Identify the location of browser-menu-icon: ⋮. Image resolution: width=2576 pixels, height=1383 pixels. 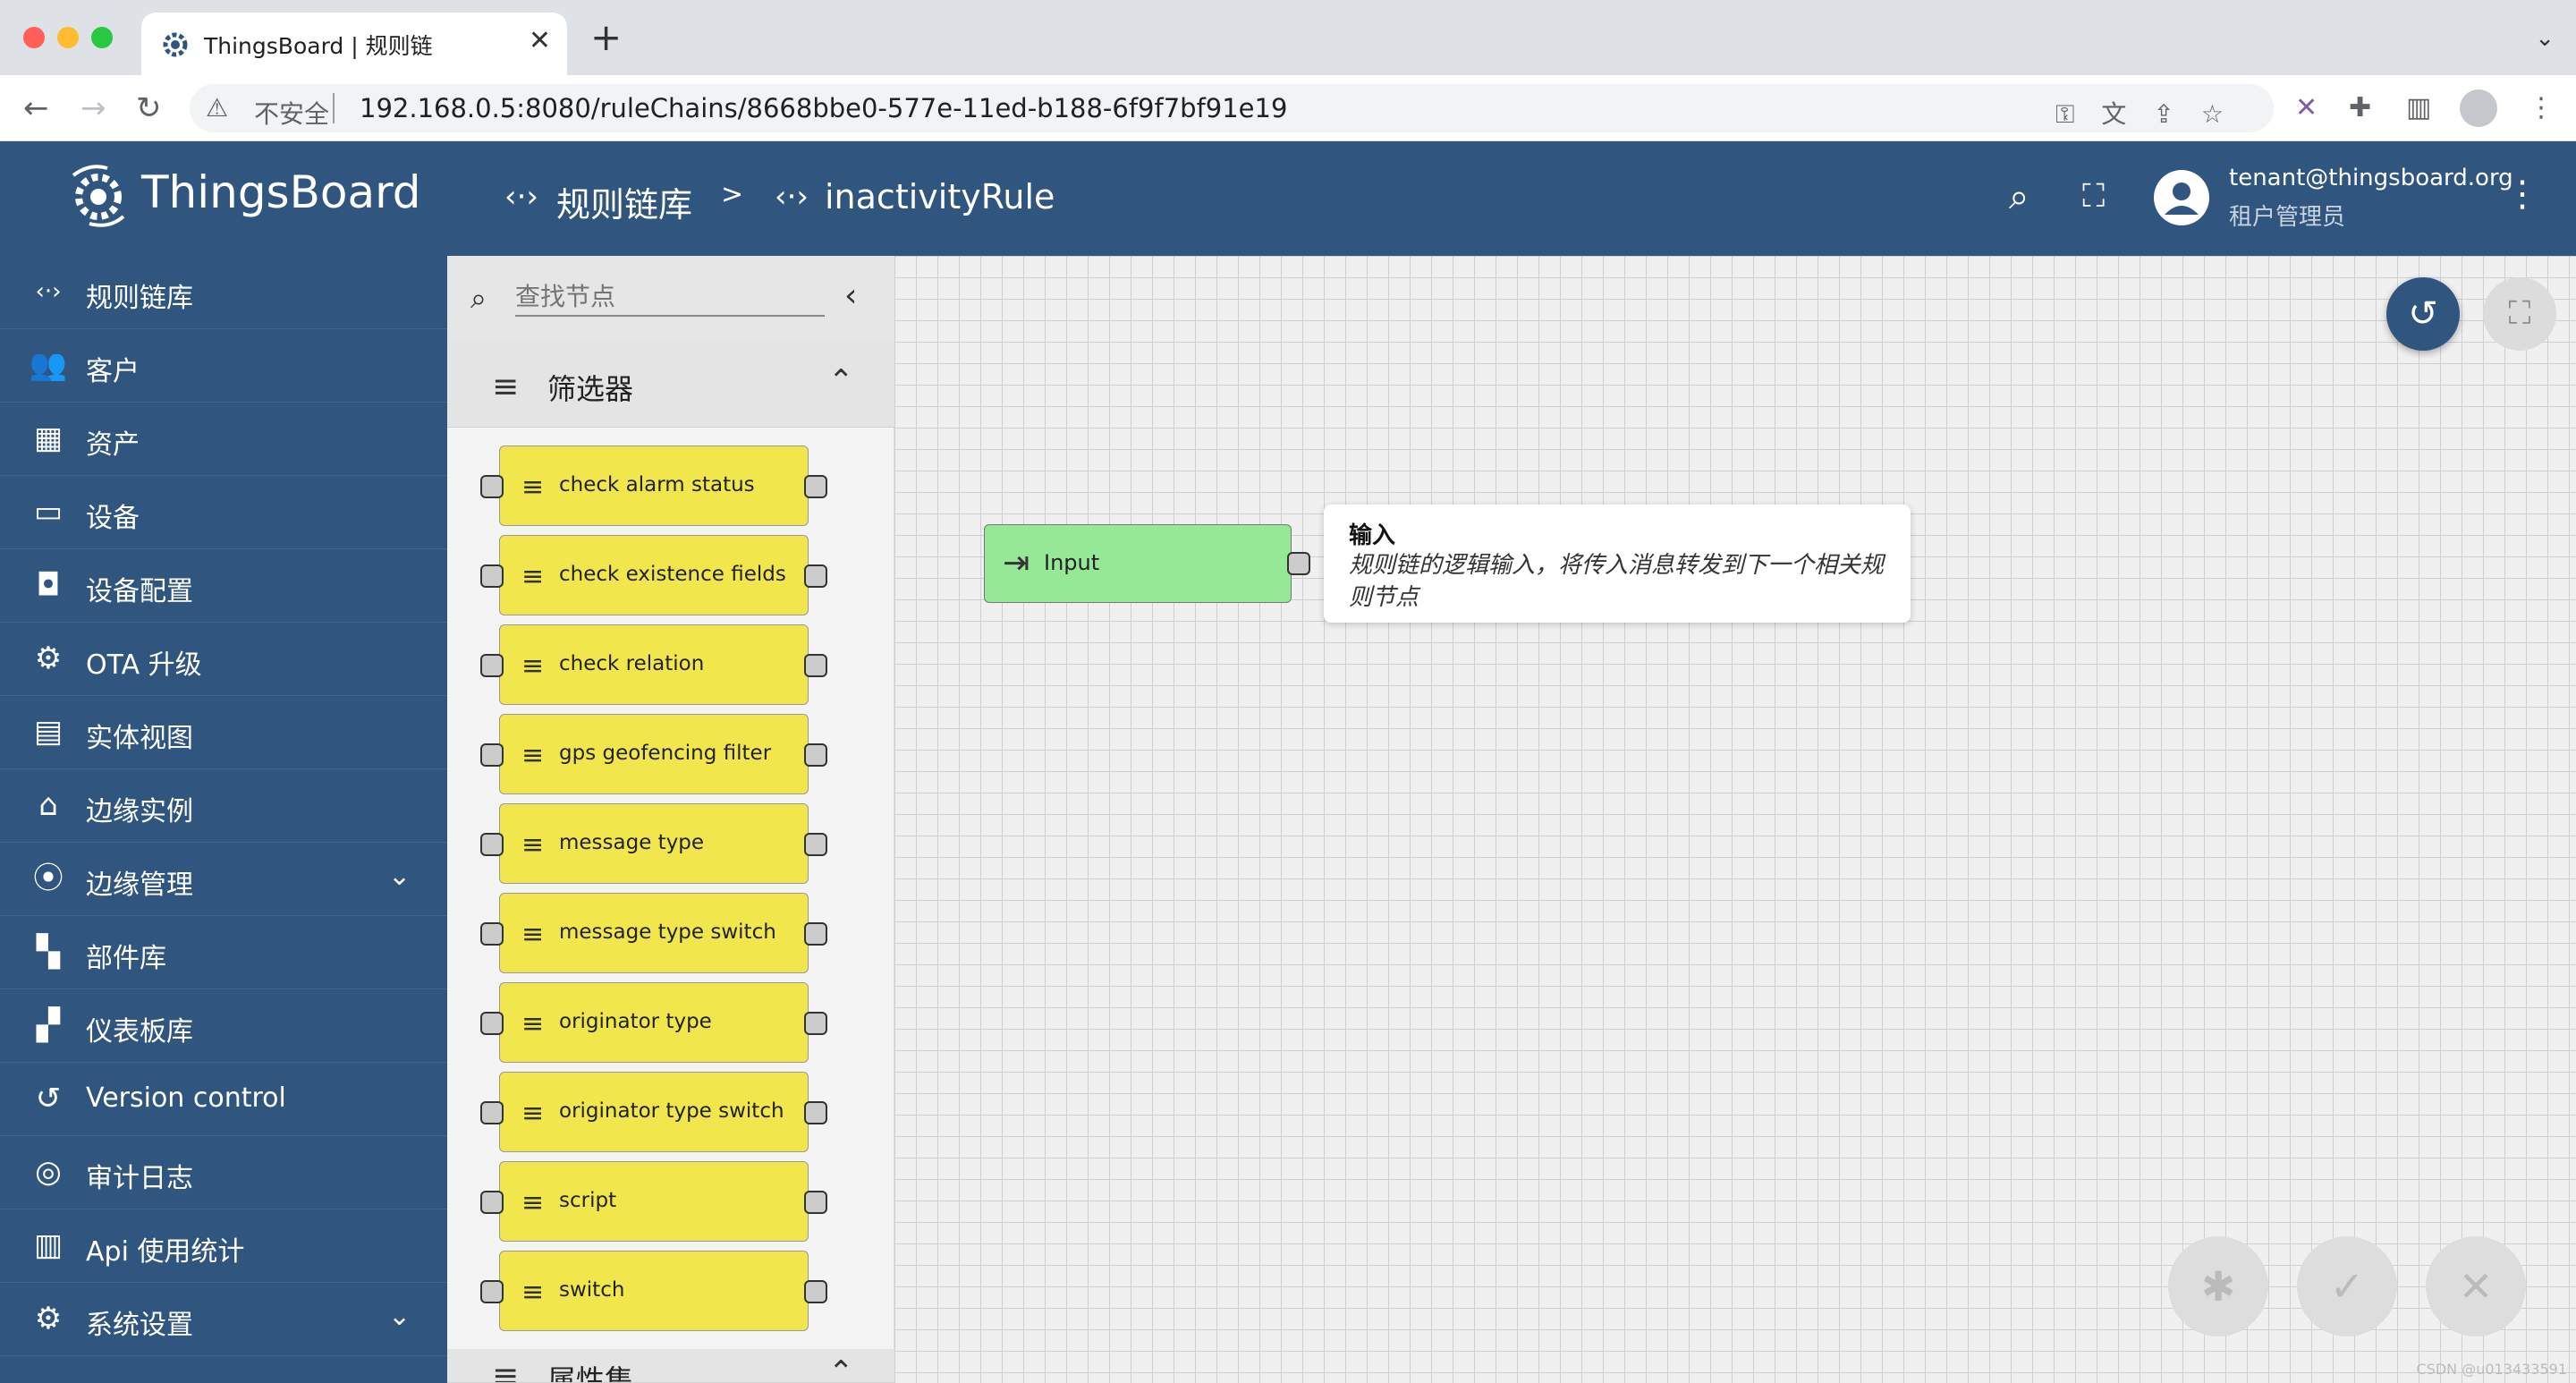
(2541, 108).